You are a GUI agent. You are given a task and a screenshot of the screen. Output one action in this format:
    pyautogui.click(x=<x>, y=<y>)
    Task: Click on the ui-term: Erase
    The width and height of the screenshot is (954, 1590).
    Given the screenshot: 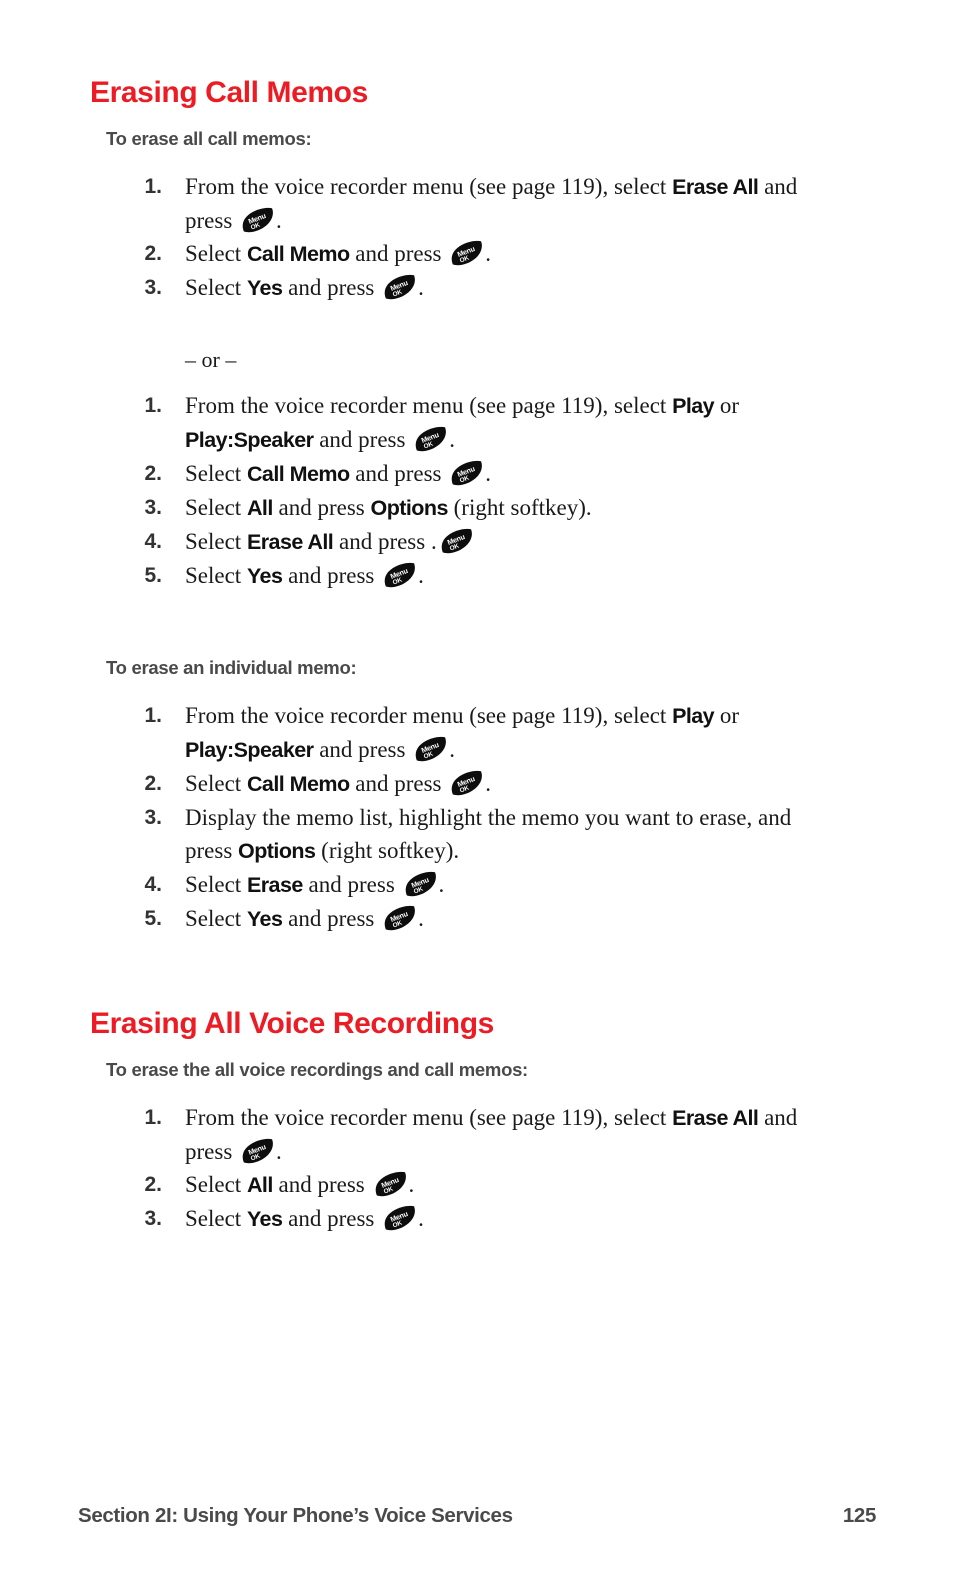 What is the action you would take?
    pyautogui.click(x=274, y=885)
    